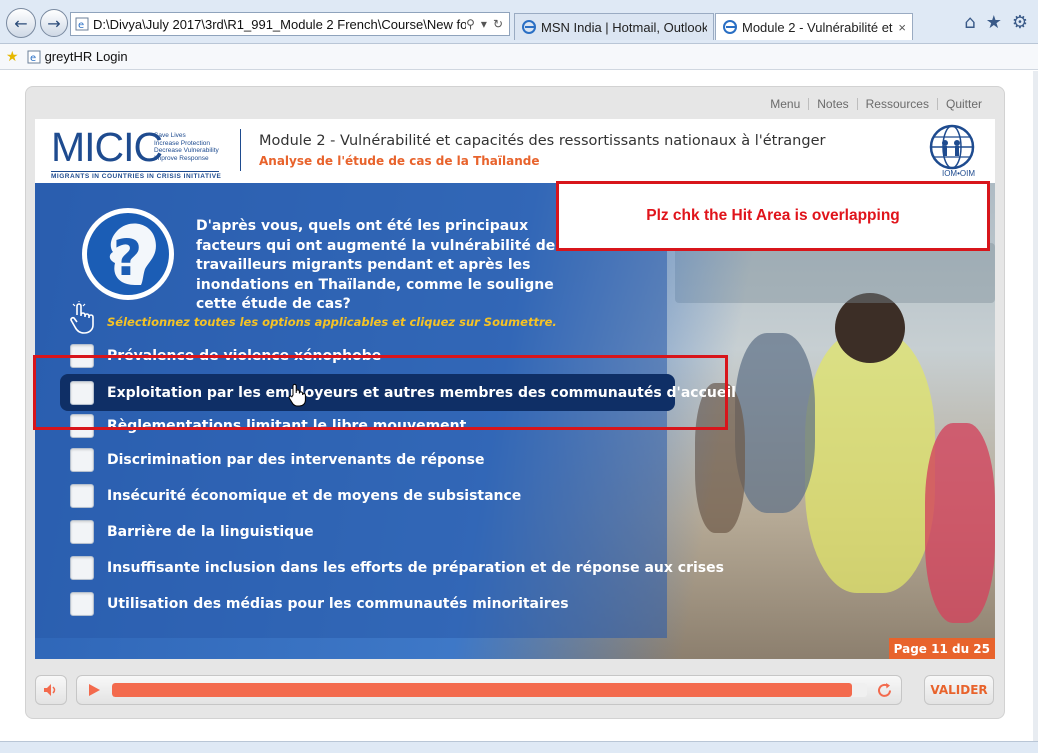 Image resolution: width=1038 pixels, height=753 pixels. What do you see at coordinates (240, 150) in the screenshot?
I see `header-divider` at bounding box center [240, 150].